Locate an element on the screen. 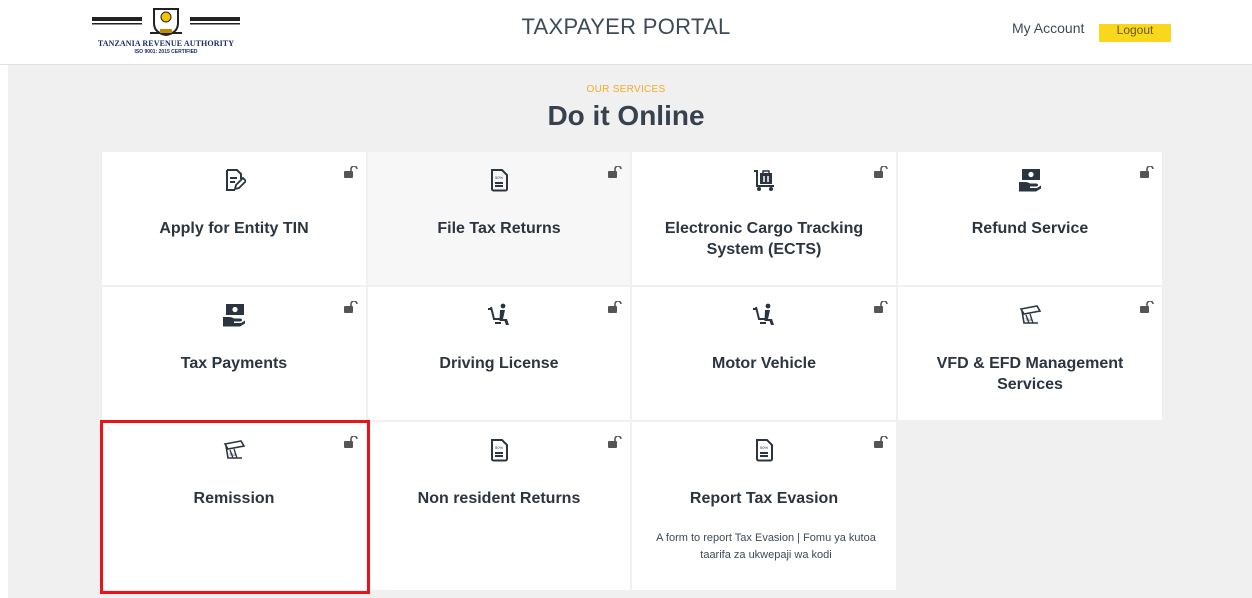 The image size is (1252, 598). service-tile-vfd-efd-management: VFD & EFD Management Services is located at coordinates (1031, 354).